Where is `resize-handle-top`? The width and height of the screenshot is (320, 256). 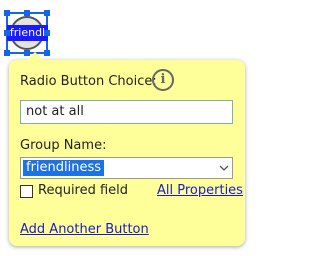 resize-handle-top is located at coordinates (27, 13).